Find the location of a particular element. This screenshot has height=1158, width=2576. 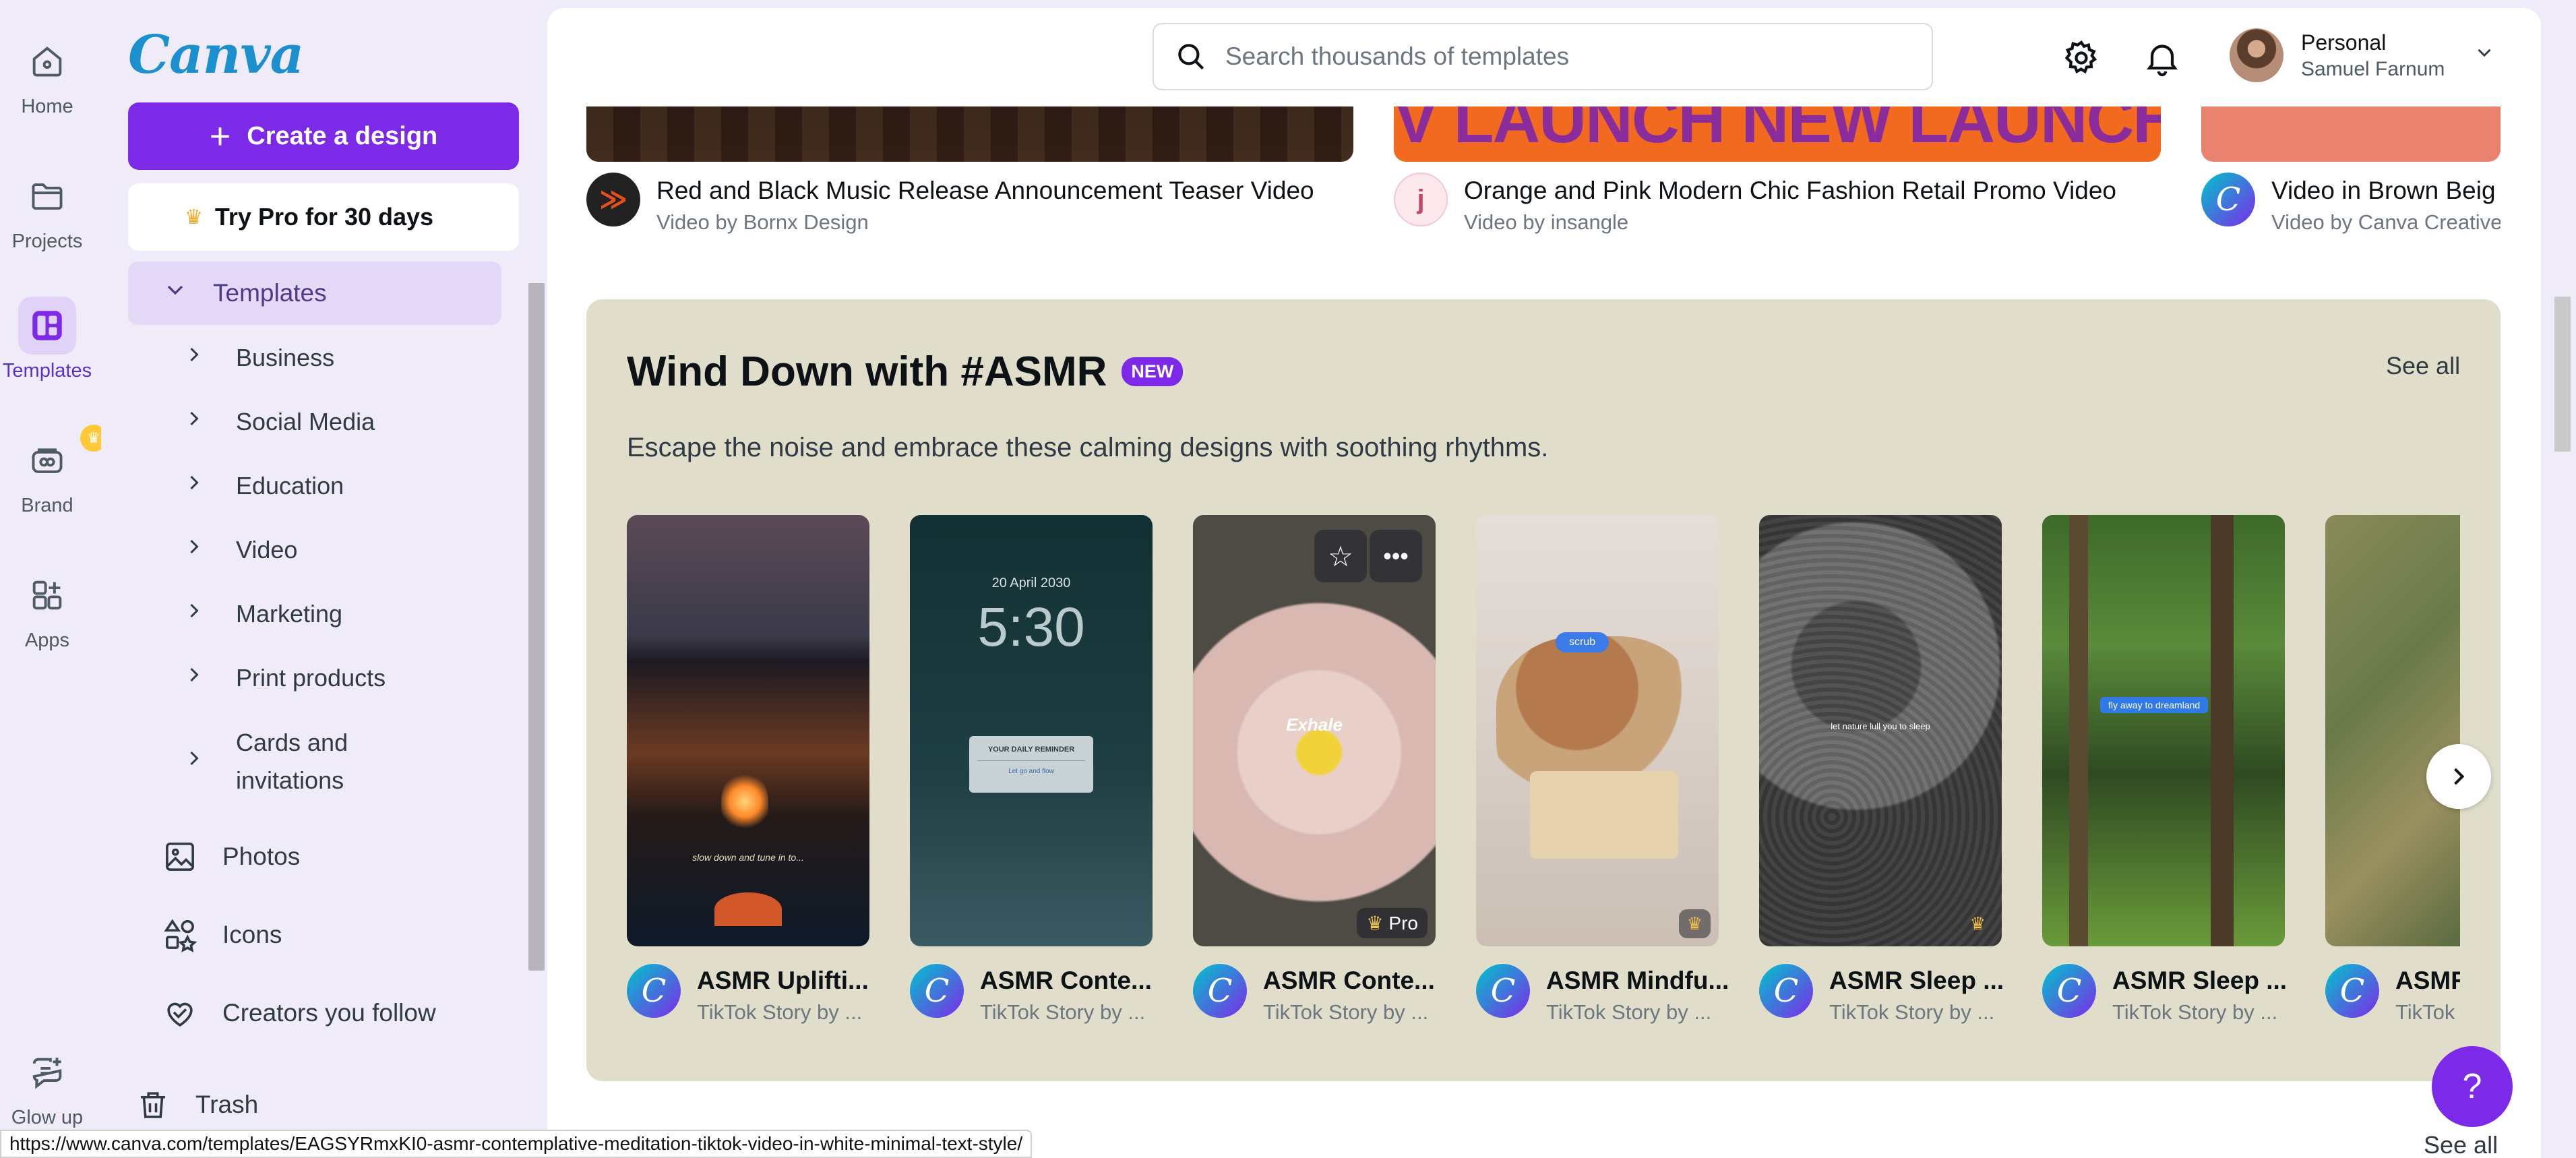

account-menu: Personal Samuel Farnum is located at coordinates (2363, 55).